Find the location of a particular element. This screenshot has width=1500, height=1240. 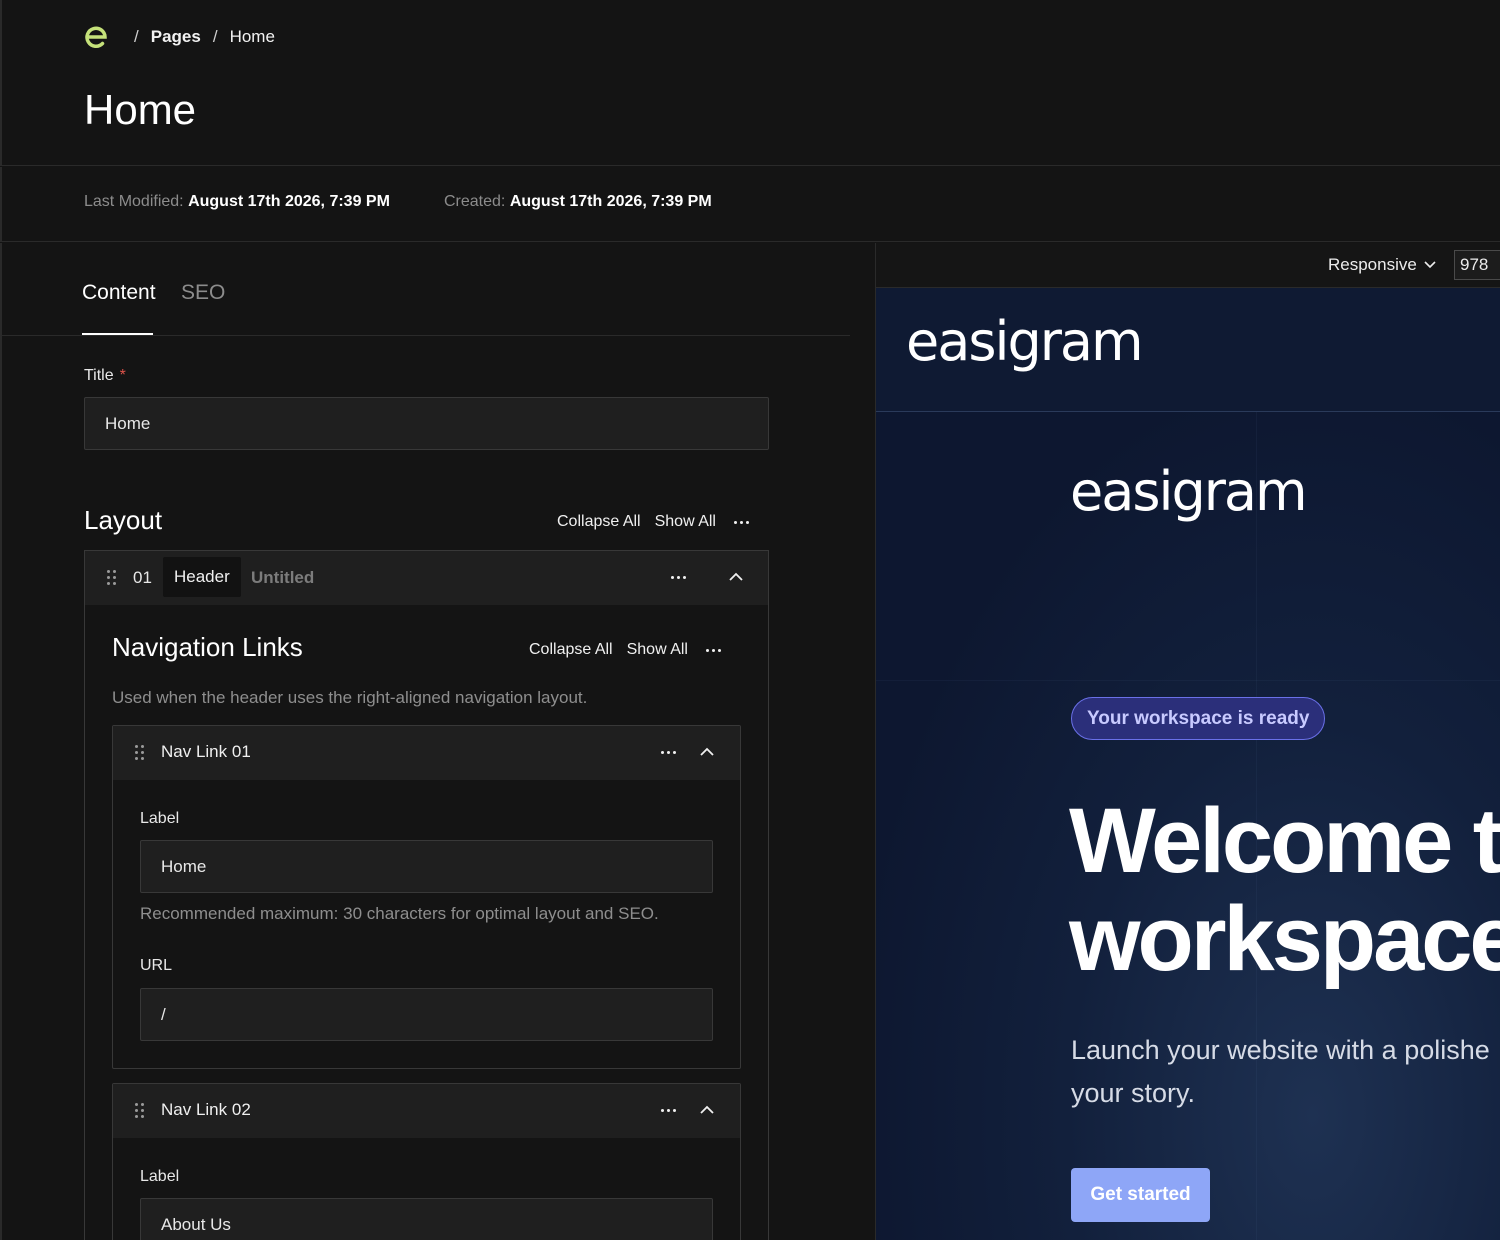

last-modified: Last Modified: August 17th 2026, 7:39 PM is located at coordinates (237, 202).